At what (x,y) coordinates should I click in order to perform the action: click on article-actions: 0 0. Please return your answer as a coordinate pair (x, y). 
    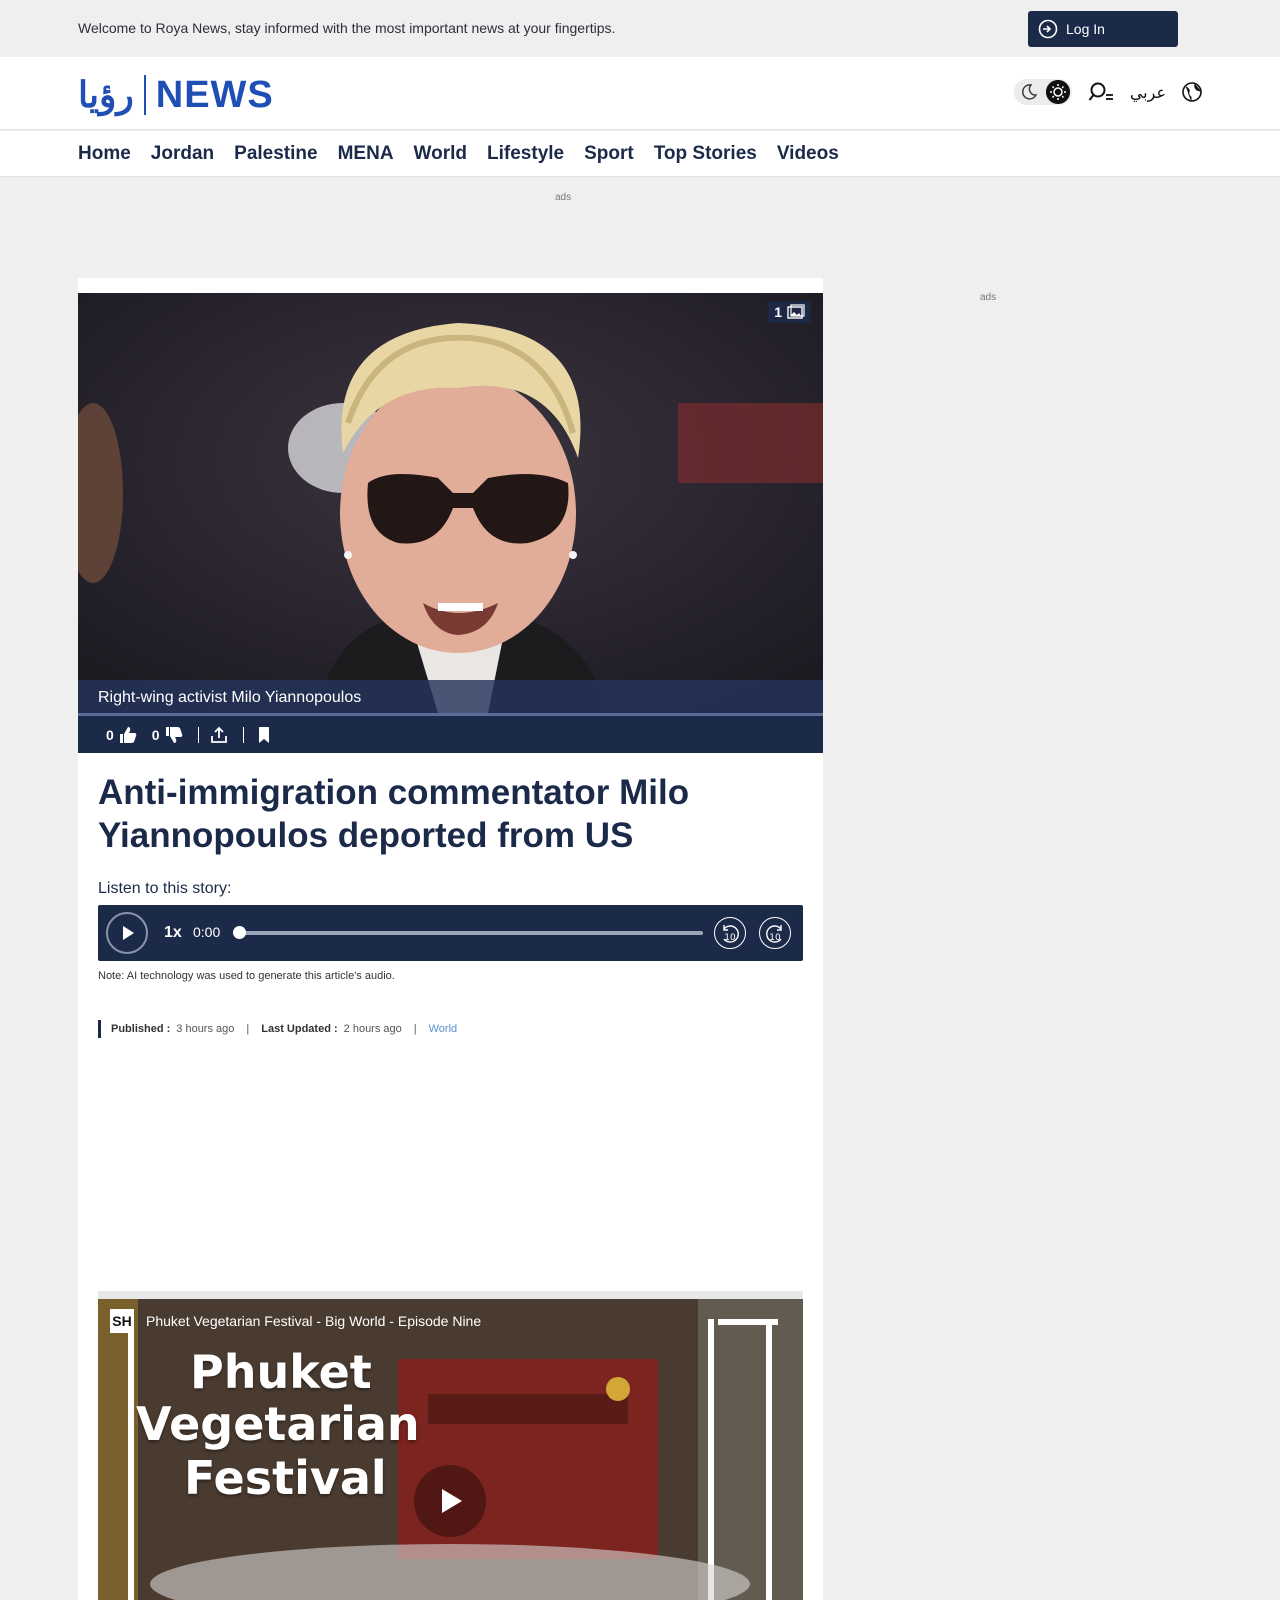
    Looking at the image, I should click on (450, 733).